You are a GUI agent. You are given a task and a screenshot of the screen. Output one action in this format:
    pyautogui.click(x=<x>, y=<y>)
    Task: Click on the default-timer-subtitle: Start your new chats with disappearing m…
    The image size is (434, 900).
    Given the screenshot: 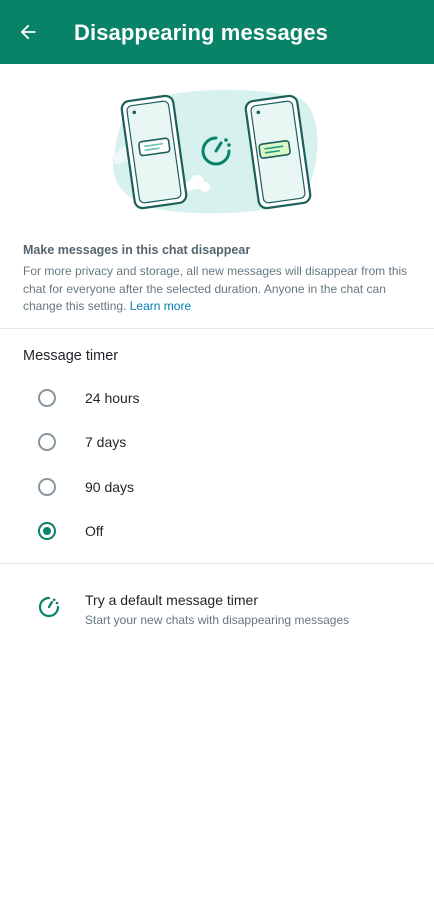 What is the action you would take?
    pyautogui.click(x=217, y=620)
    